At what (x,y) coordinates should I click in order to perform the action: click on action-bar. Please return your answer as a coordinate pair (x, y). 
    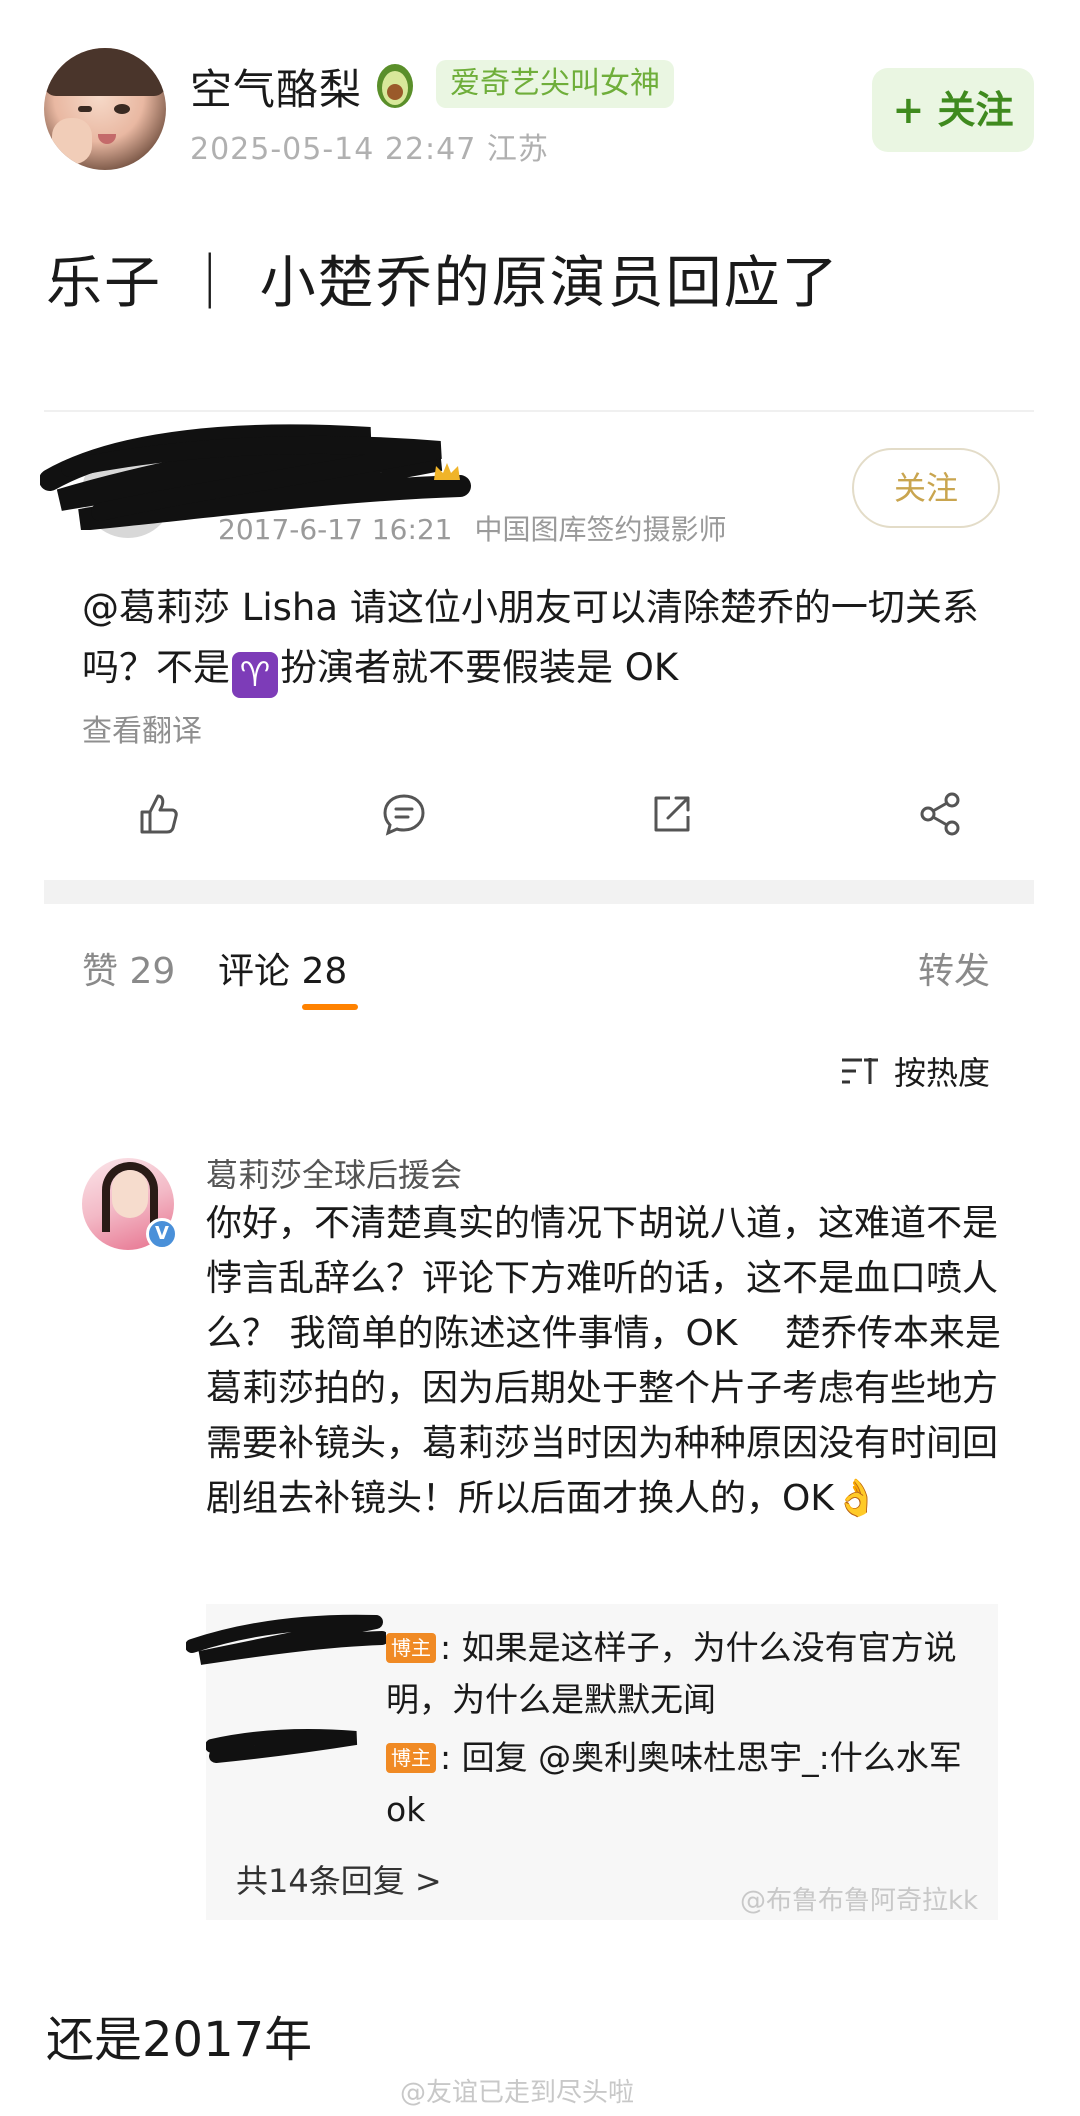
    Looking at the image, I should click on (539, 814).